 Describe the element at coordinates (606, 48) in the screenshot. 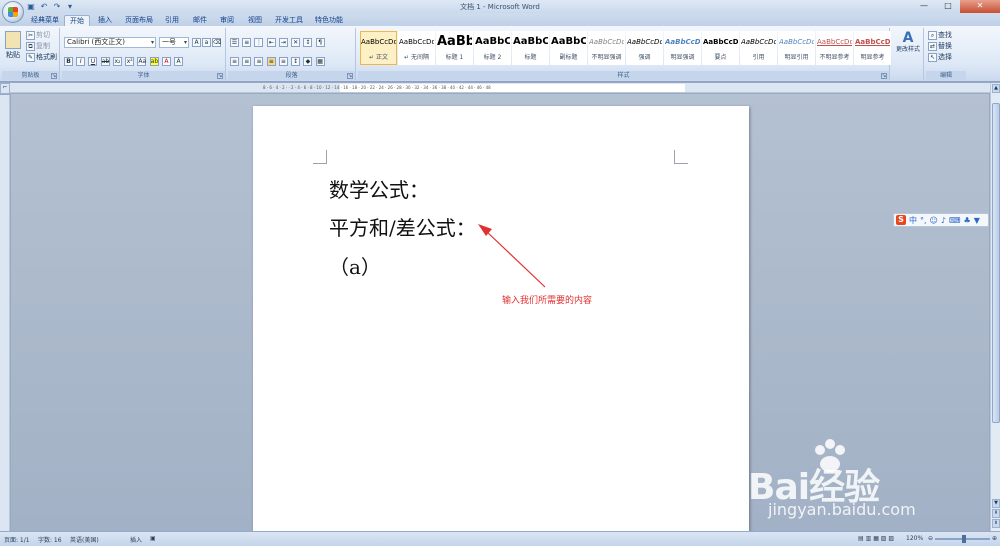

I see `style-subtle-emphasis: AaBbCcDd 不明显强调` at that location.